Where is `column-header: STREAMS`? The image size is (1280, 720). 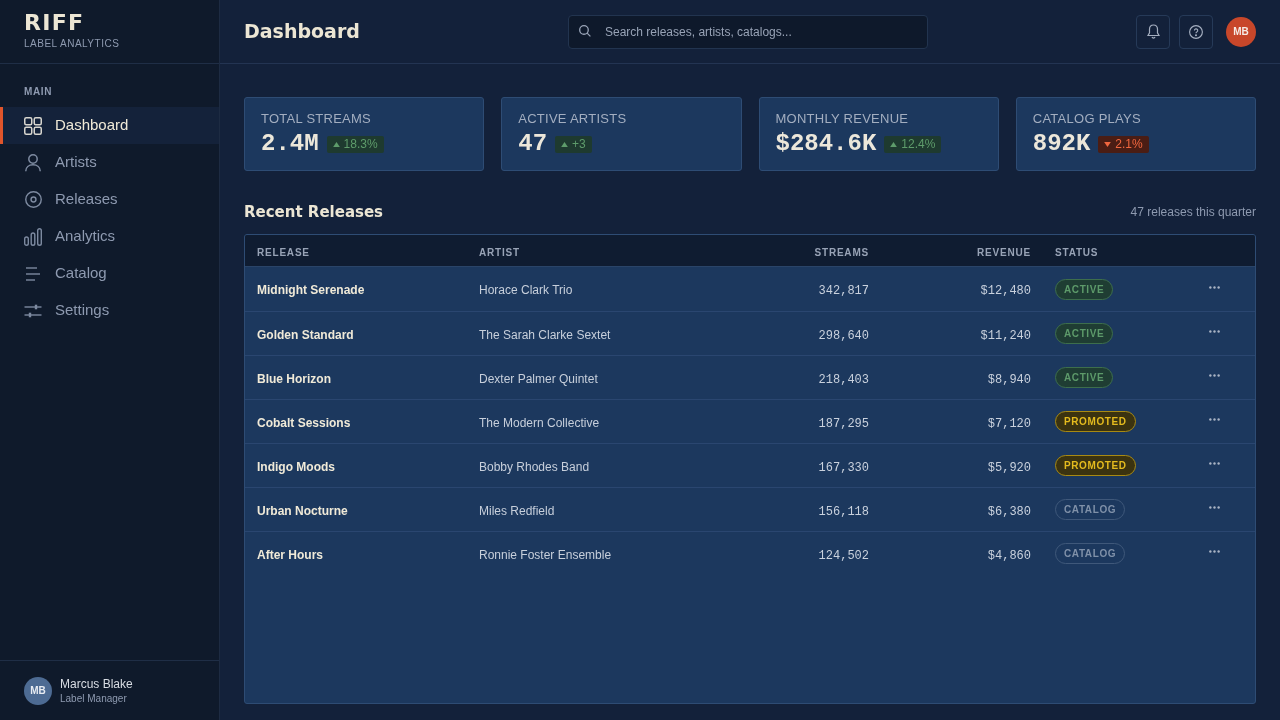
column-header: STREAMS is located at coordinates (841, 252).